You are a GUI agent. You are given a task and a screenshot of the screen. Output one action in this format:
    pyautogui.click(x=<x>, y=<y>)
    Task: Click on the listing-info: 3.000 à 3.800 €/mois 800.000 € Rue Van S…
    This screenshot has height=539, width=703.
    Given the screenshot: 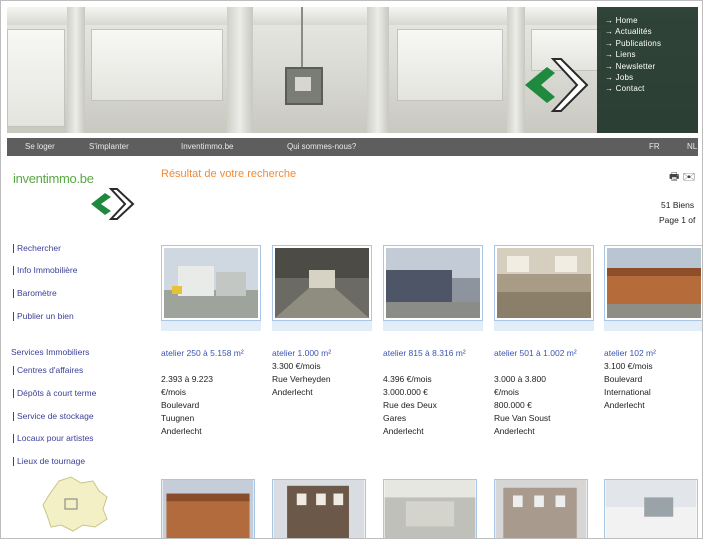 What is the action you would take?
    pyautogui.click(x=522, y=405)
    